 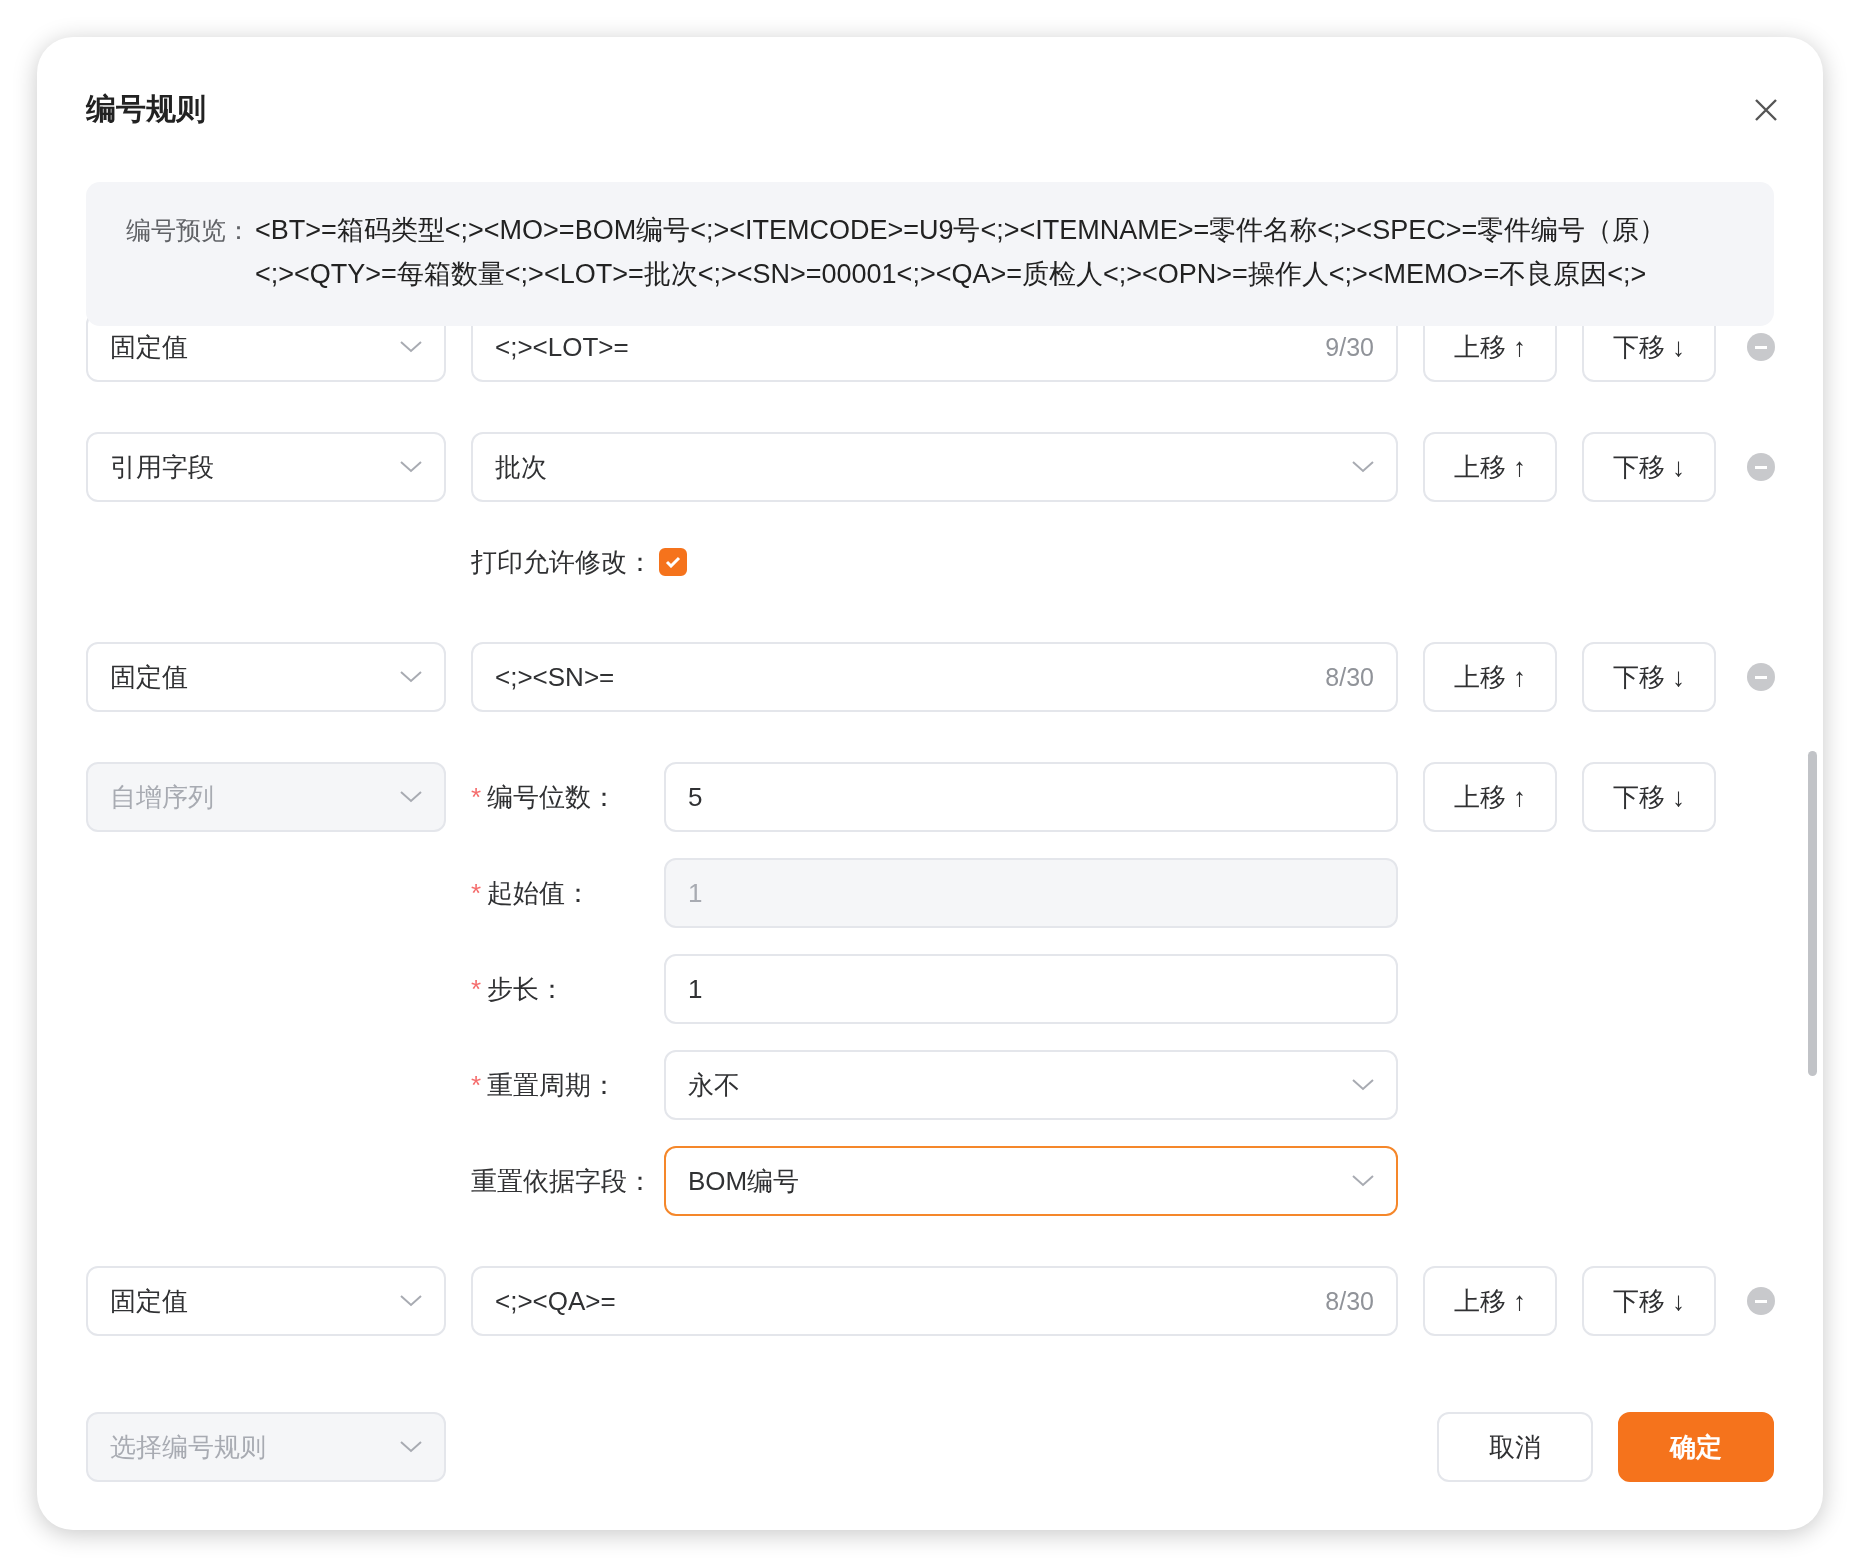 I want to click on checkbox, so click(x=673, y=562).